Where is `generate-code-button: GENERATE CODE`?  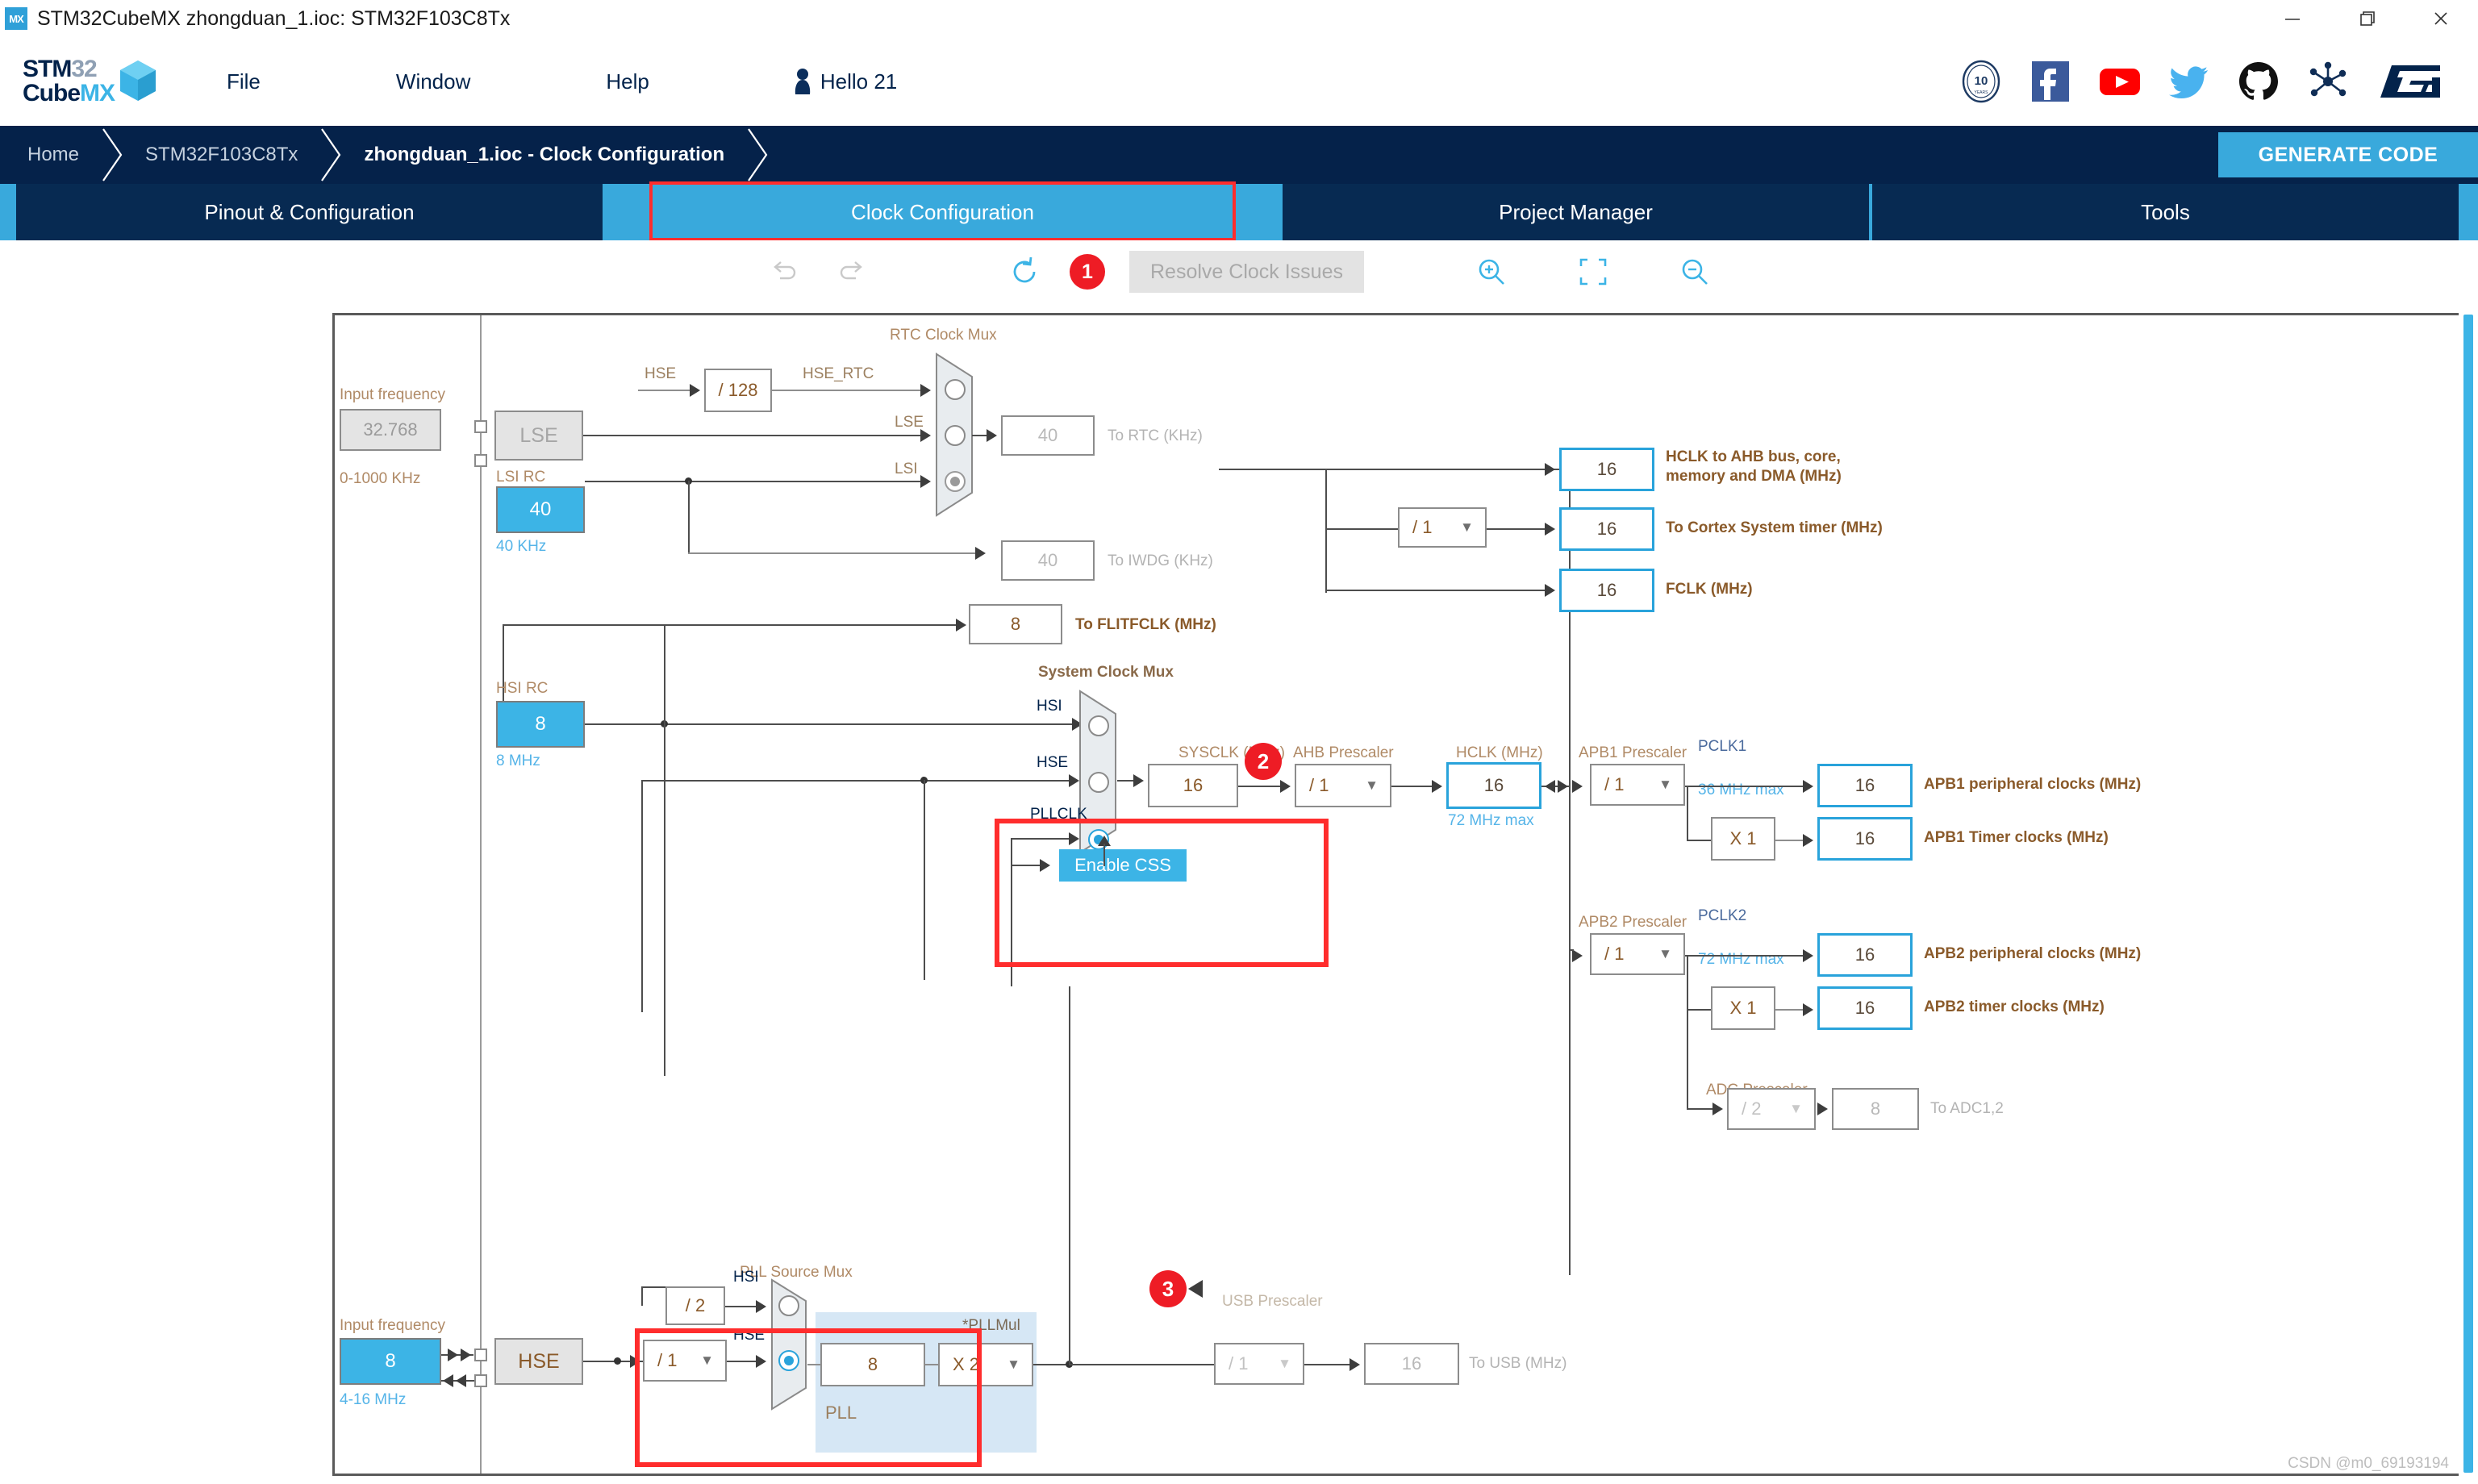 generate-code-button: GENERATE CODE is located at coordinates (2348, 154).